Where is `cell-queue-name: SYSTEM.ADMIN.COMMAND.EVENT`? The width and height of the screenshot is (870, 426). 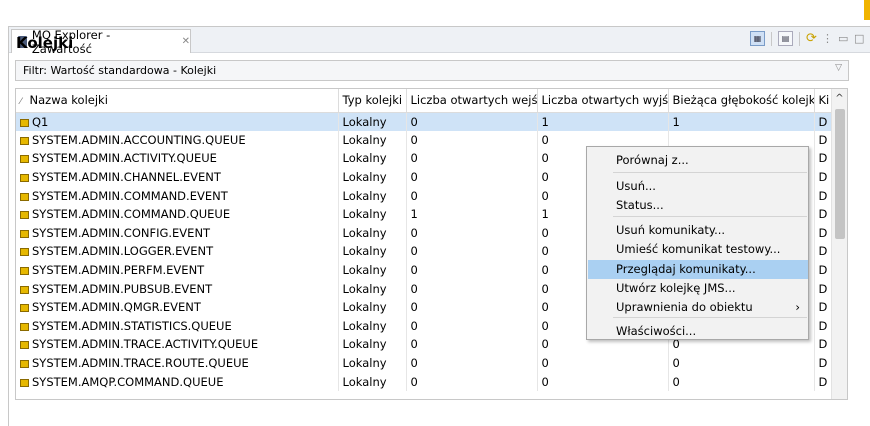
cell-queue-name: SYSTEM.ADMIN.COMMAND.EVENT is located at coordinates (177, 195).